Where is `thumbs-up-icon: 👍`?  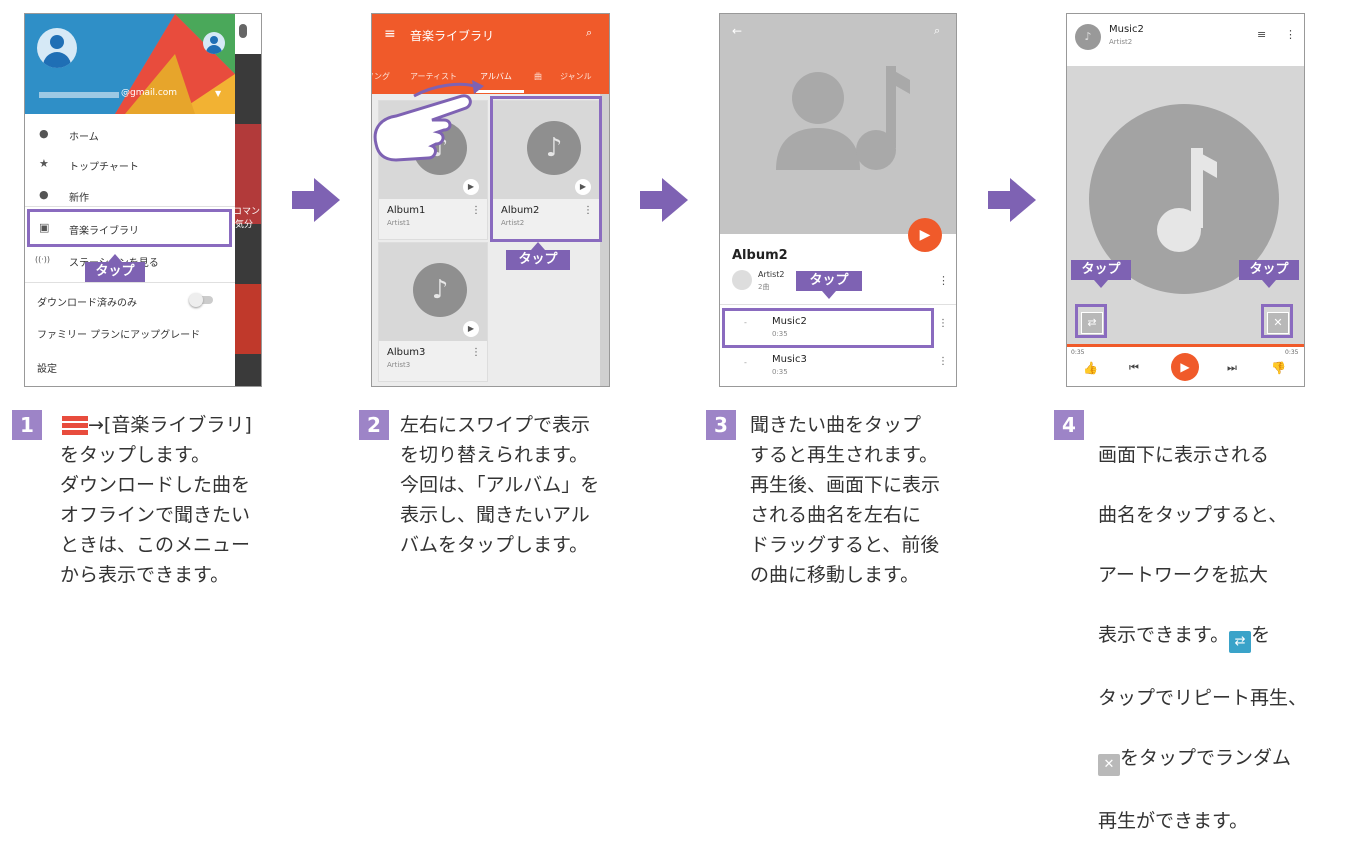
thumbs-up-icon: 👍 is located at coordinates (1090, 368).